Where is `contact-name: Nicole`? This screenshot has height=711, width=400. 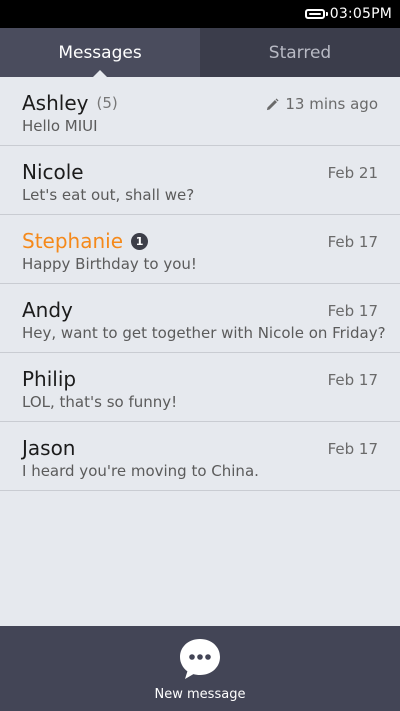 contact-name: Nicole is located at coordinates (53, 172).